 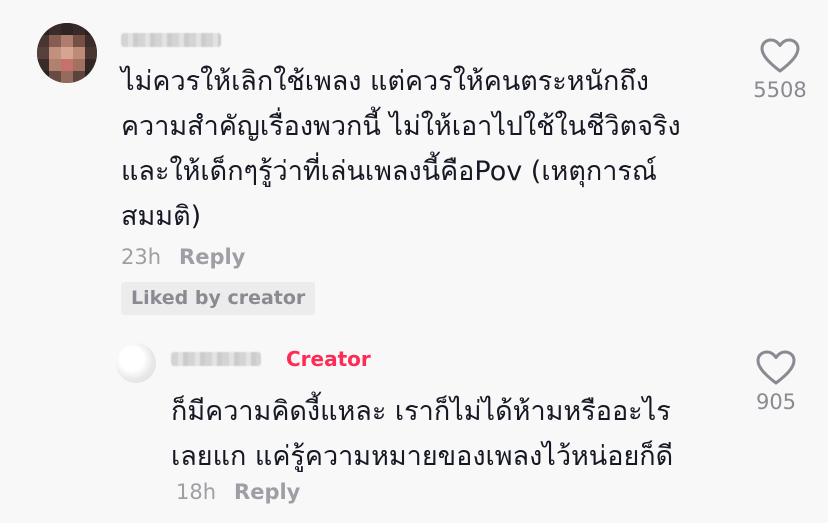 What do you see at coordinates (141, 257) in the screenshot?
I see `comment-timestamp: 23h` at bounding box center [141, 257].